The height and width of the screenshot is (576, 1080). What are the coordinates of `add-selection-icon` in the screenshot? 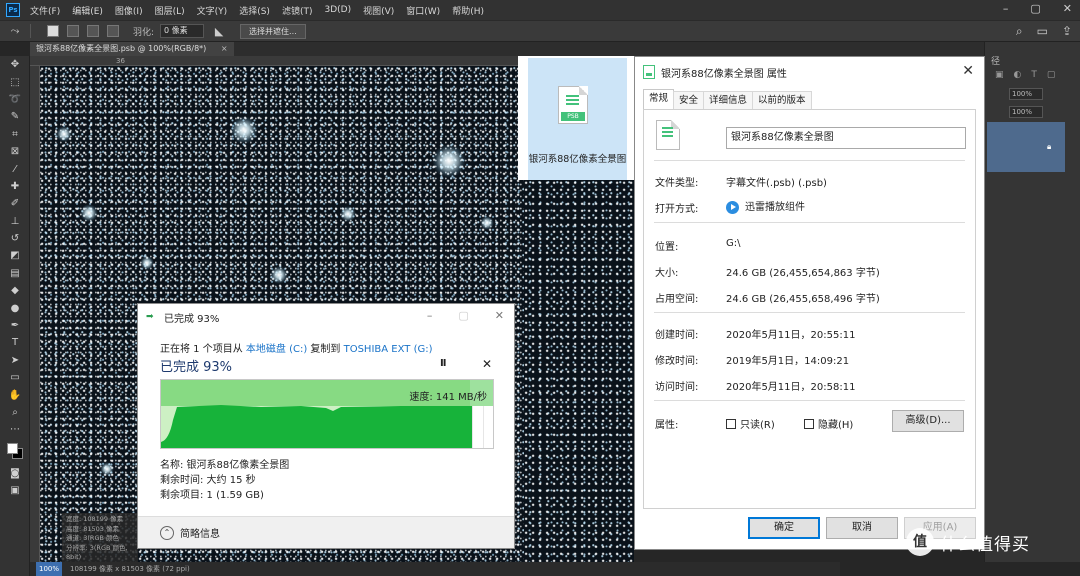 It's located at (73, 31).